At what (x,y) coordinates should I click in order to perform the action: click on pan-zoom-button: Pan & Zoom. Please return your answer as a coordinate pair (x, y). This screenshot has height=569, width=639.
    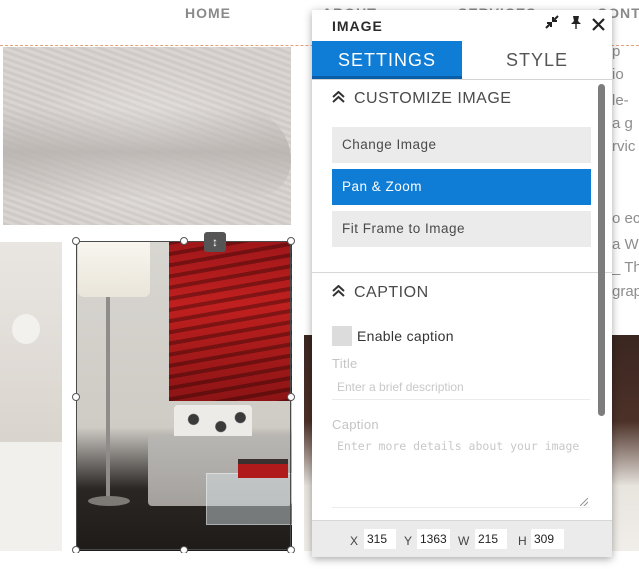
    Looking at the image, I should click on (461, 187).